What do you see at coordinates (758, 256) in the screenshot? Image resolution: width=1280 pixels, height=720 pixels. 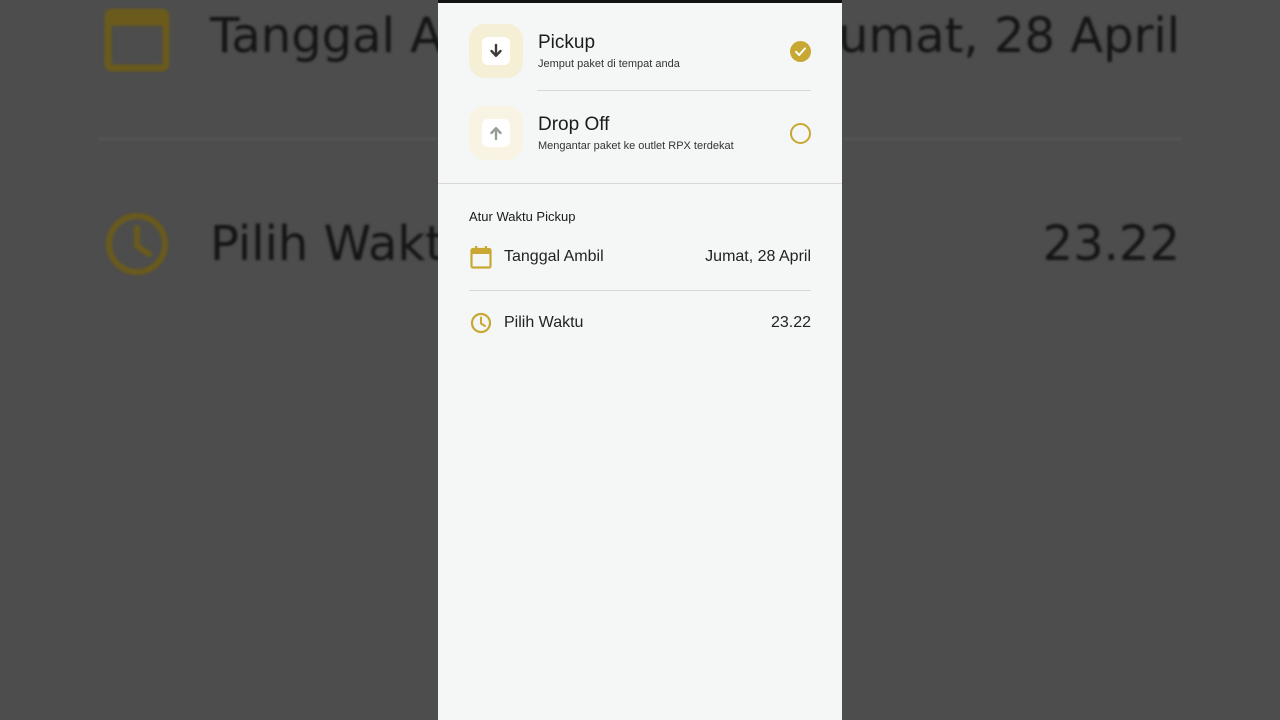 I see `pickup-date-value: Jumat, 28 April` at bounding box center [758, 256].